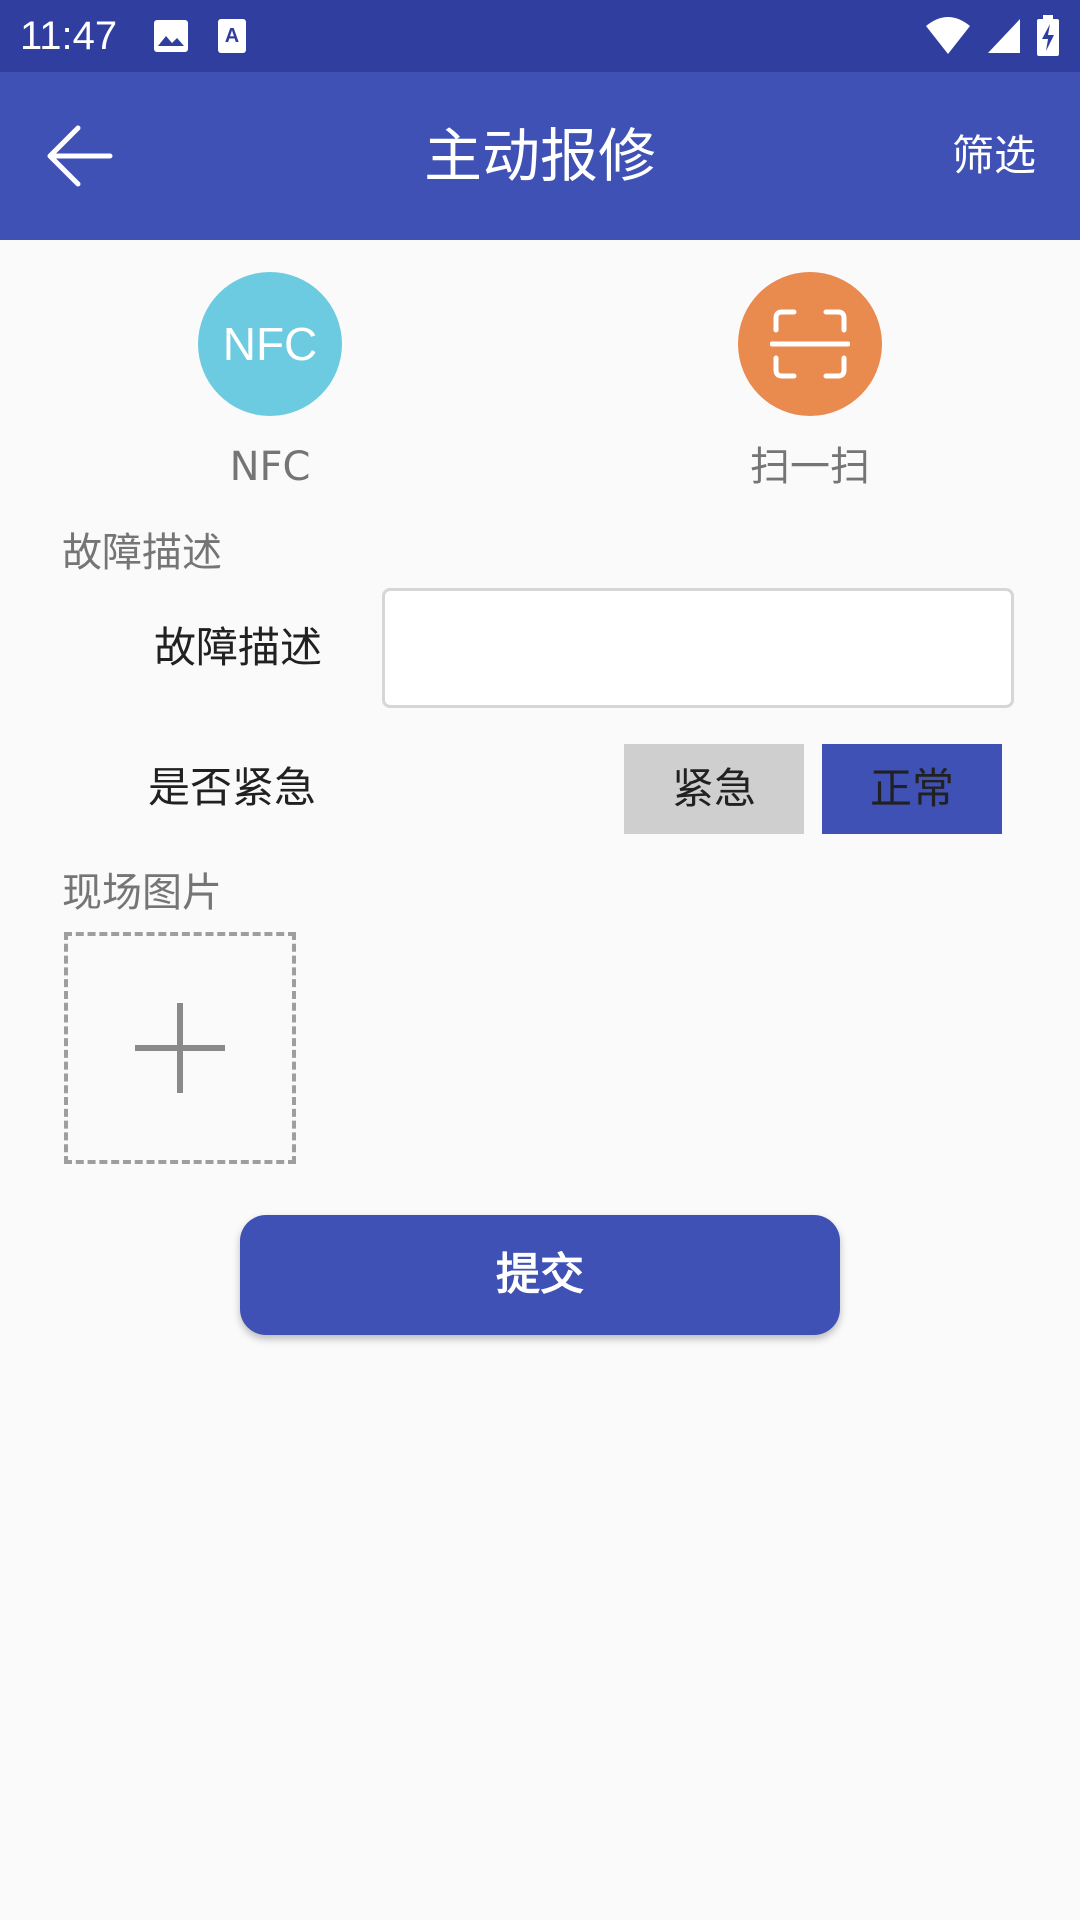  I want to click on fault-section-title: 故障描述, so click(142, 553).